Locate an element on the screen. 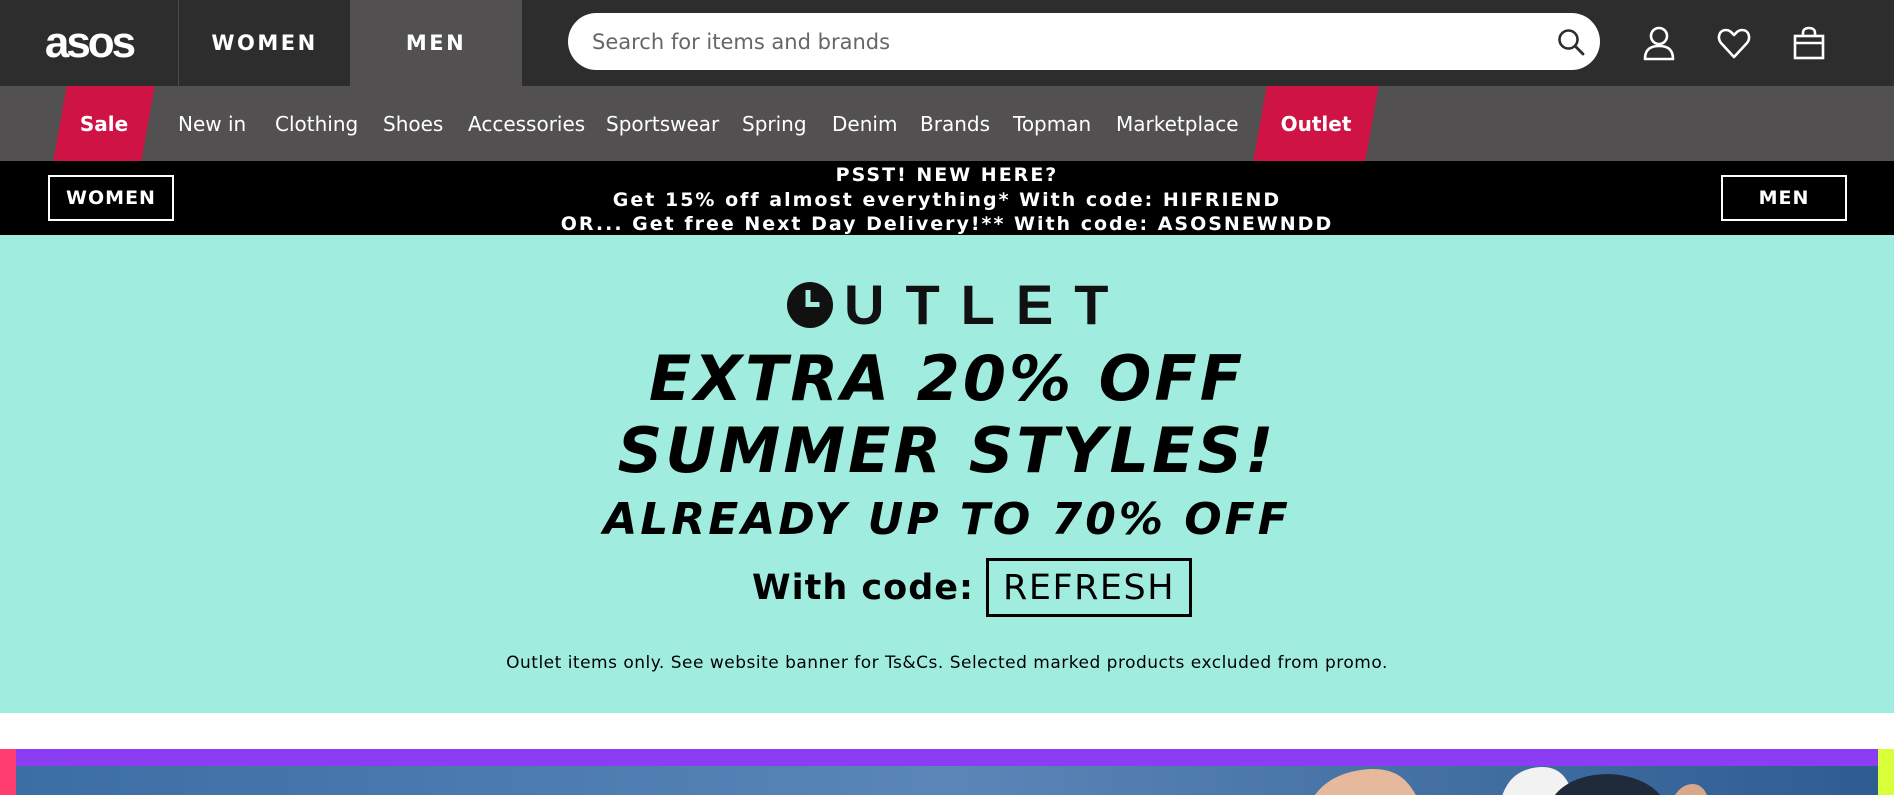 This screenshot has width=1894, height=795. nav-item-label: Sale is located at coordinates (104, 123).